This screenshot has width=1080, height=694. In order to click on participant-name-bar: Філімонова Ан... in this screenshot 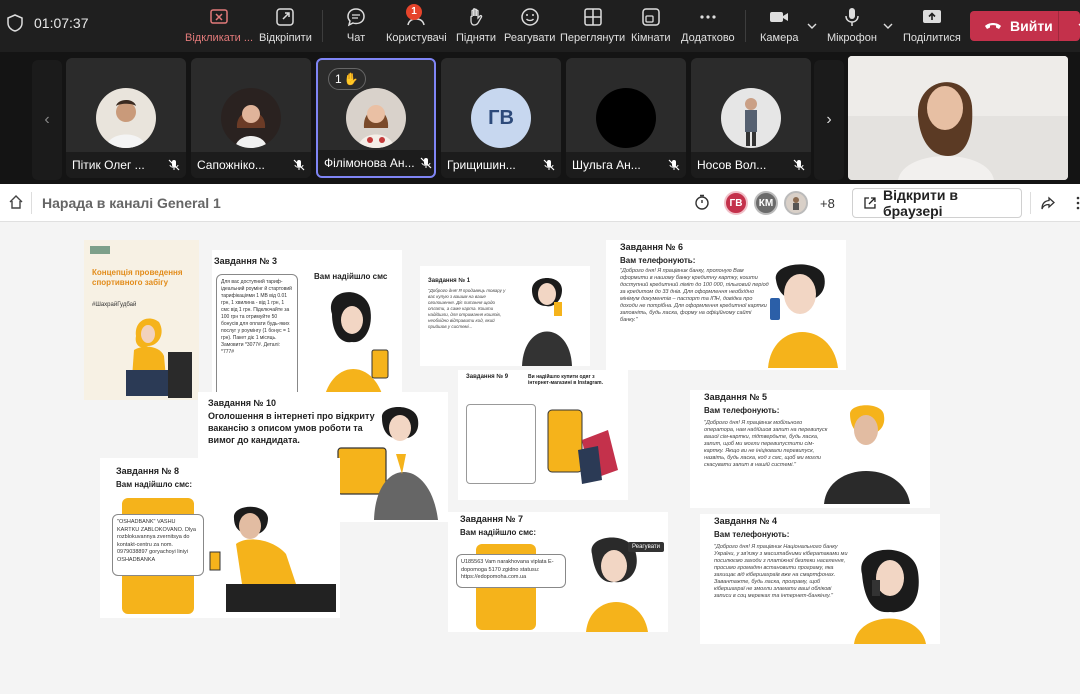, I will do `click(376, 163)`.